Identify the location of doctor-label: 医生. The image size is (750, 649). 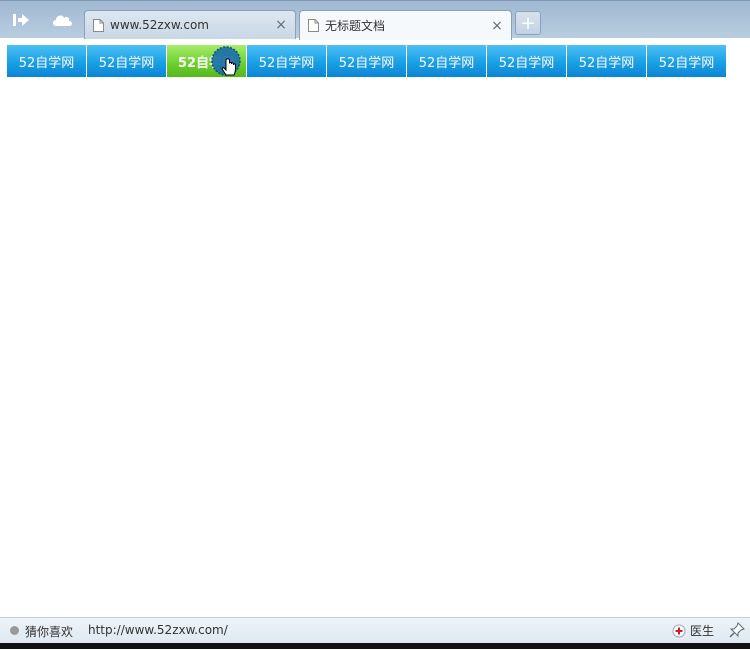
(702, 631).